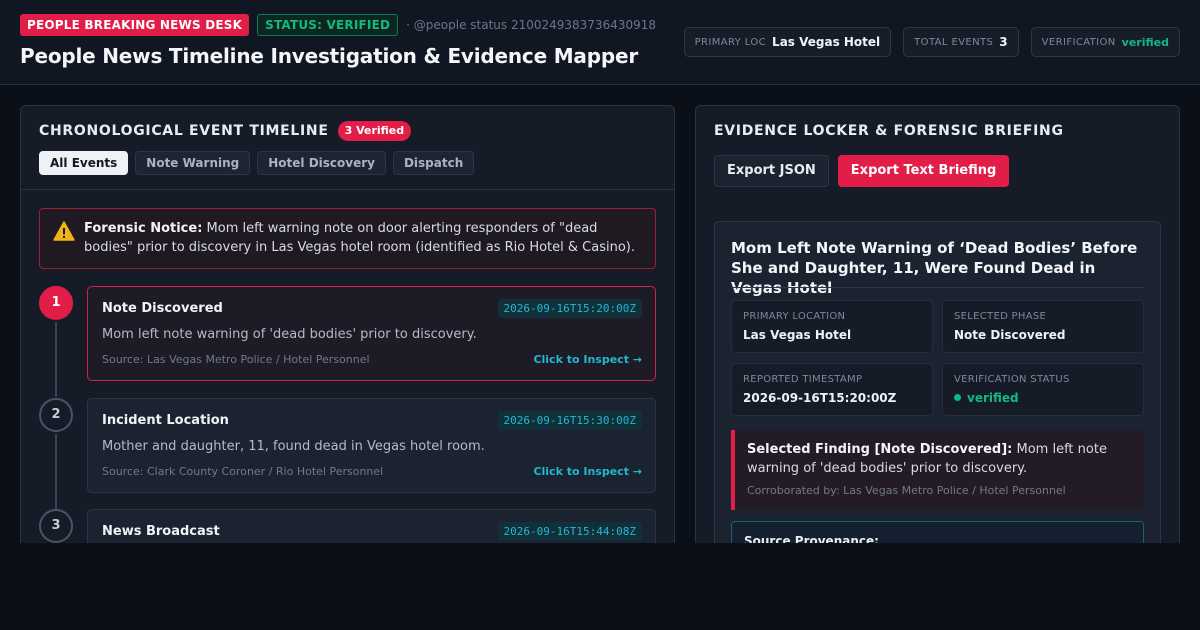 The height and width of the screenshot is (630, 1200). I want to click on verification-text: verified, so click(993, 398).